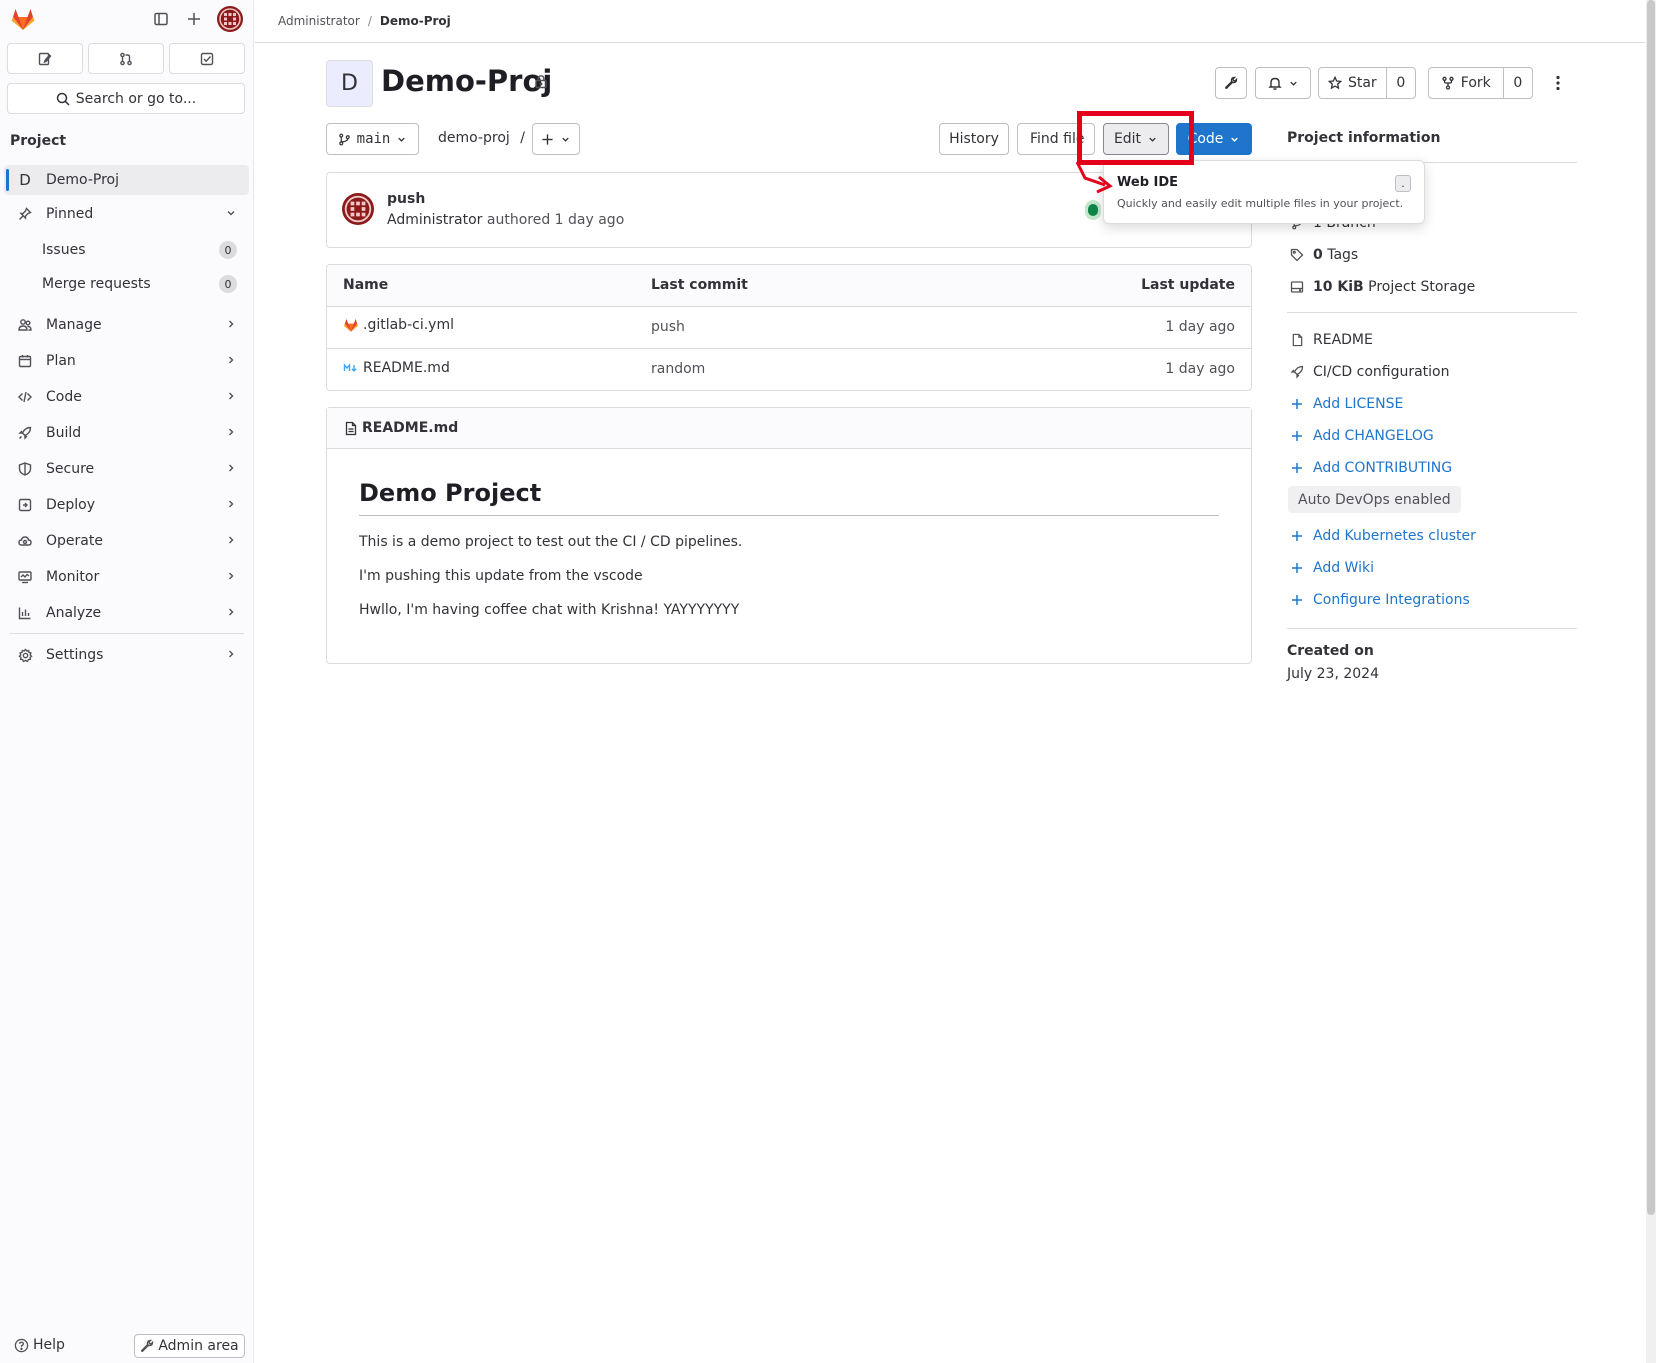 This screenshot has height=1363, width=1656. I want to click on commit-authored-text: authored, so click(518, 220).